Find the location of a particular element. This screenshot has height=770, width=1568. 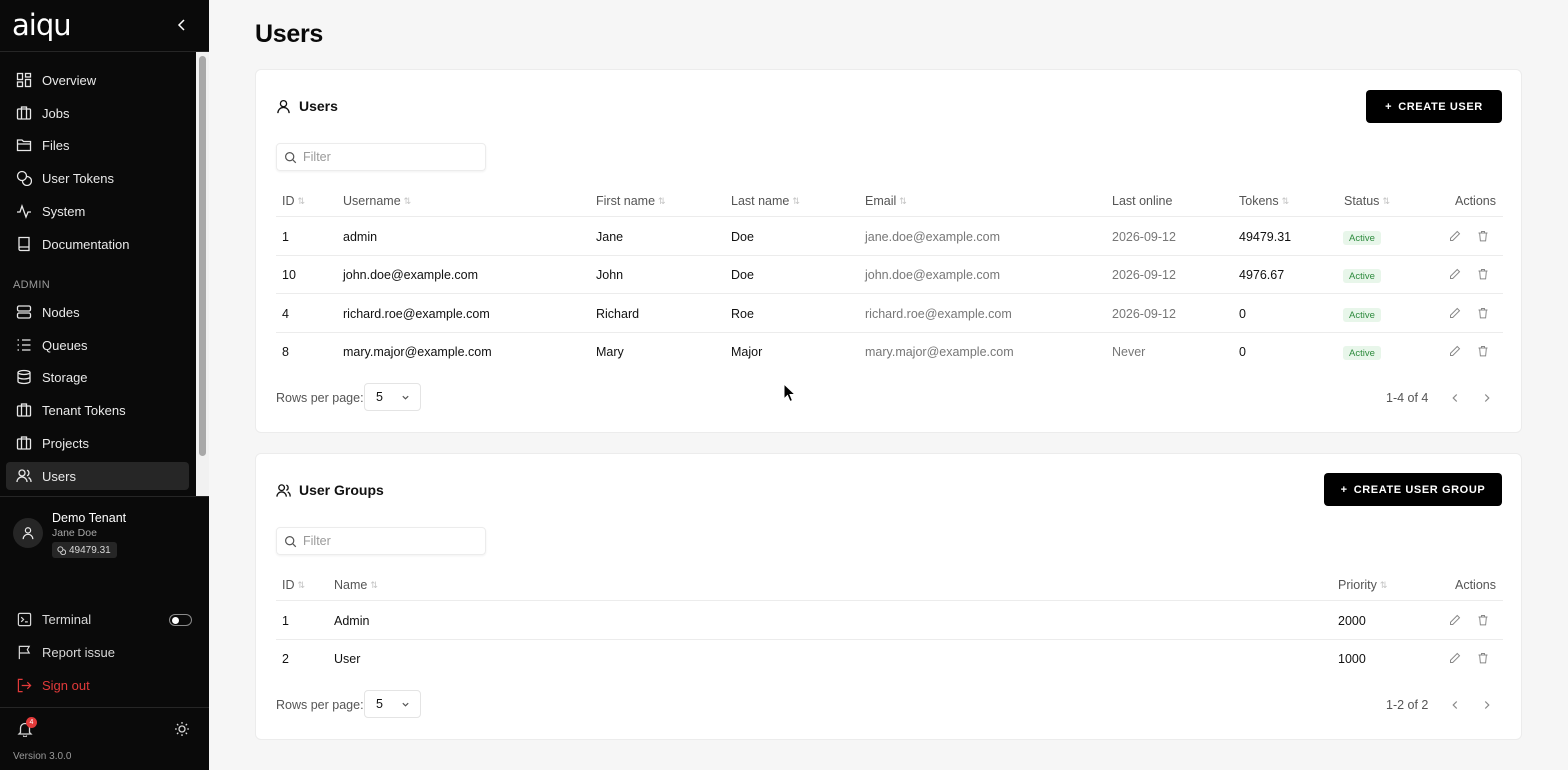

create-user-button: + CREATE USER is located at coordinates (1434, 106).